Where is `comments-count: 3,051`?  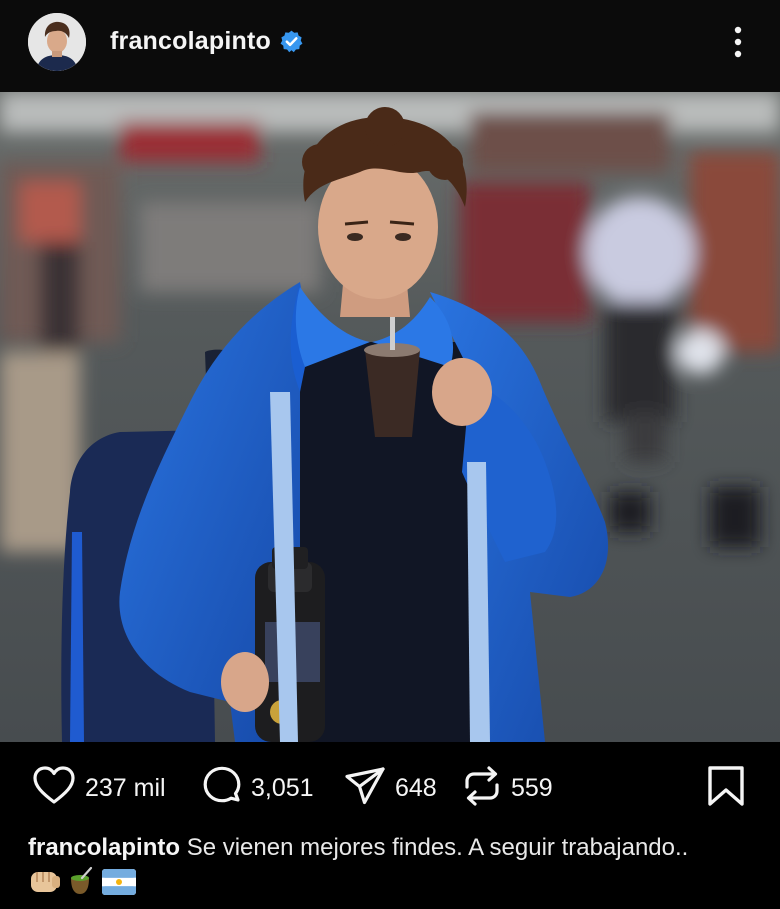 comments-count: 3,051 is located at coordinates (282, 788).